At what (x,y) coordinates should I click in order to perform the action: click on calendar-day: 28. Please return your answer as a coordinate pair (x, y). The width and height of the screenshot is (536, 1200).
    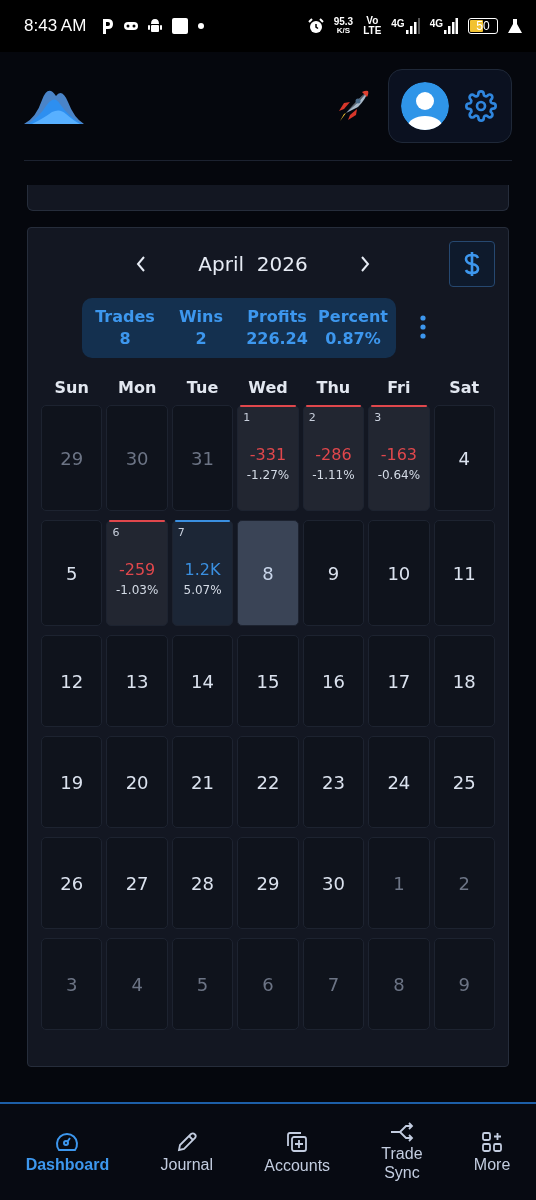
    Looking at the image, I should click on (202, 883).